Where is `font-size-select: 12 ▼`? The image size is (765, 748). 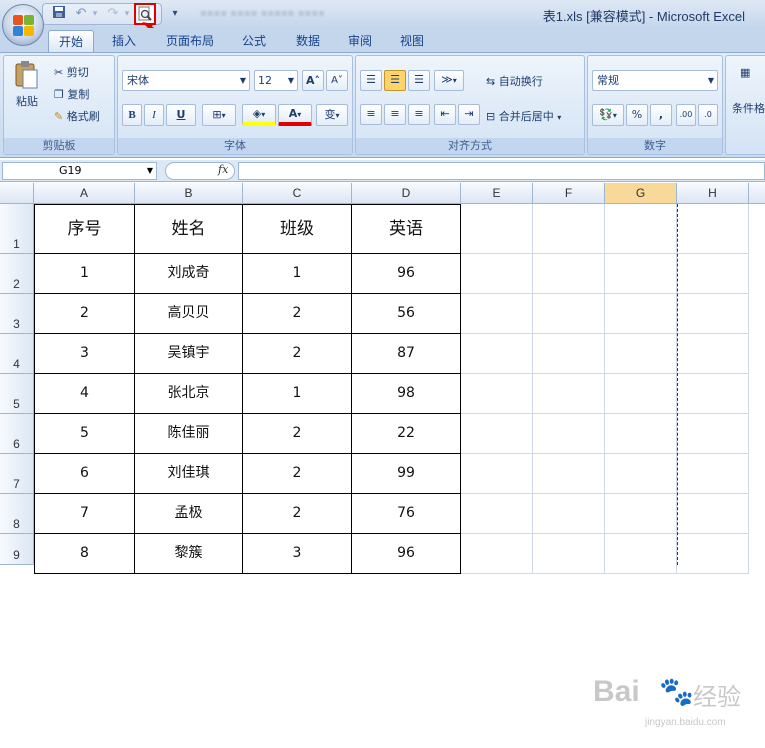
font-size-select: 12 ▼ is located at coordinates (276, 80).